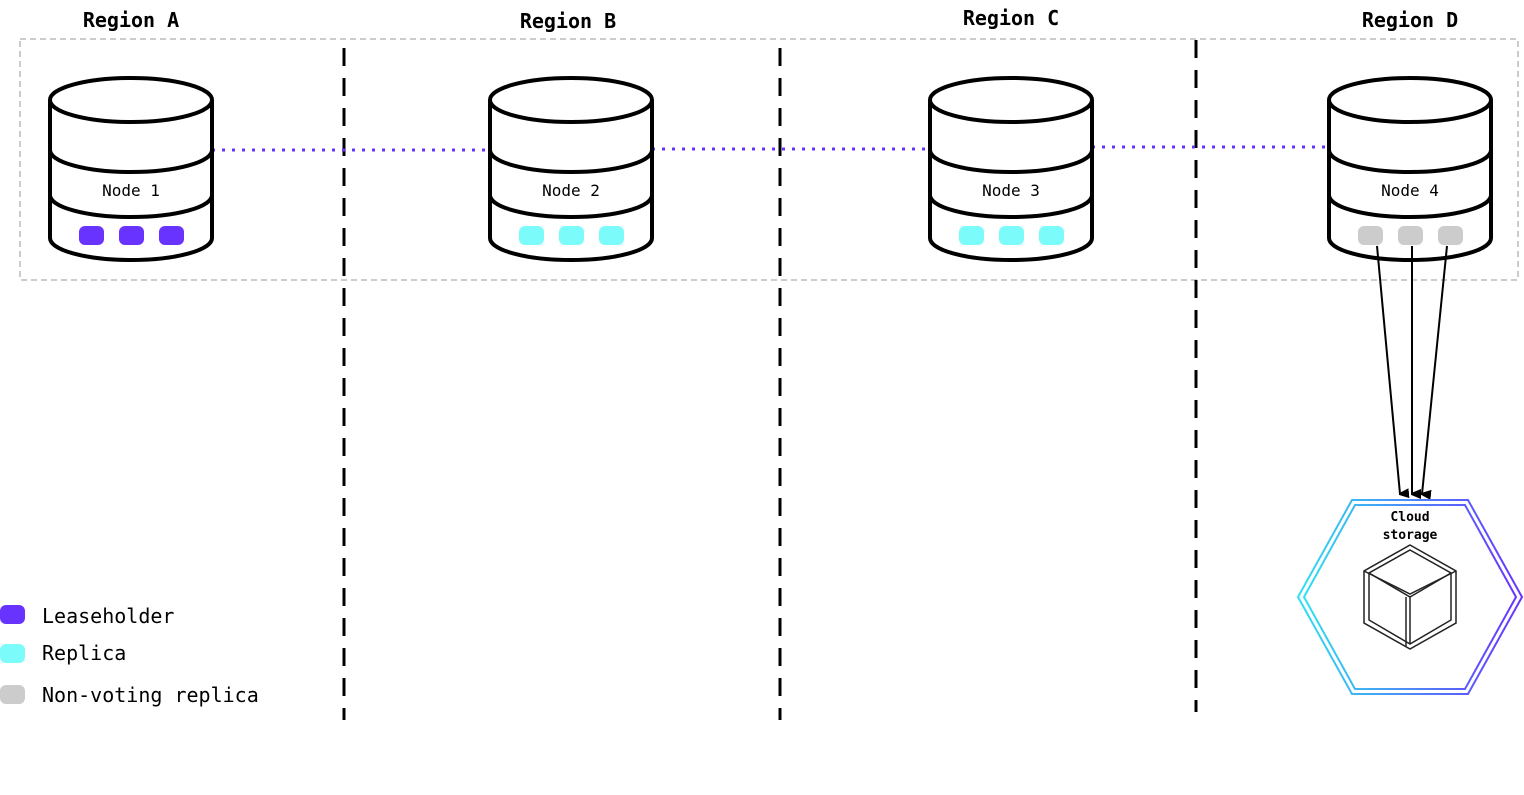 This screenshot has height=795, width=1524. What do you see at coordinates (12, 694) in the screenshot?
I see `legend-swatch-non-voting` at bounding box center [12, 694].